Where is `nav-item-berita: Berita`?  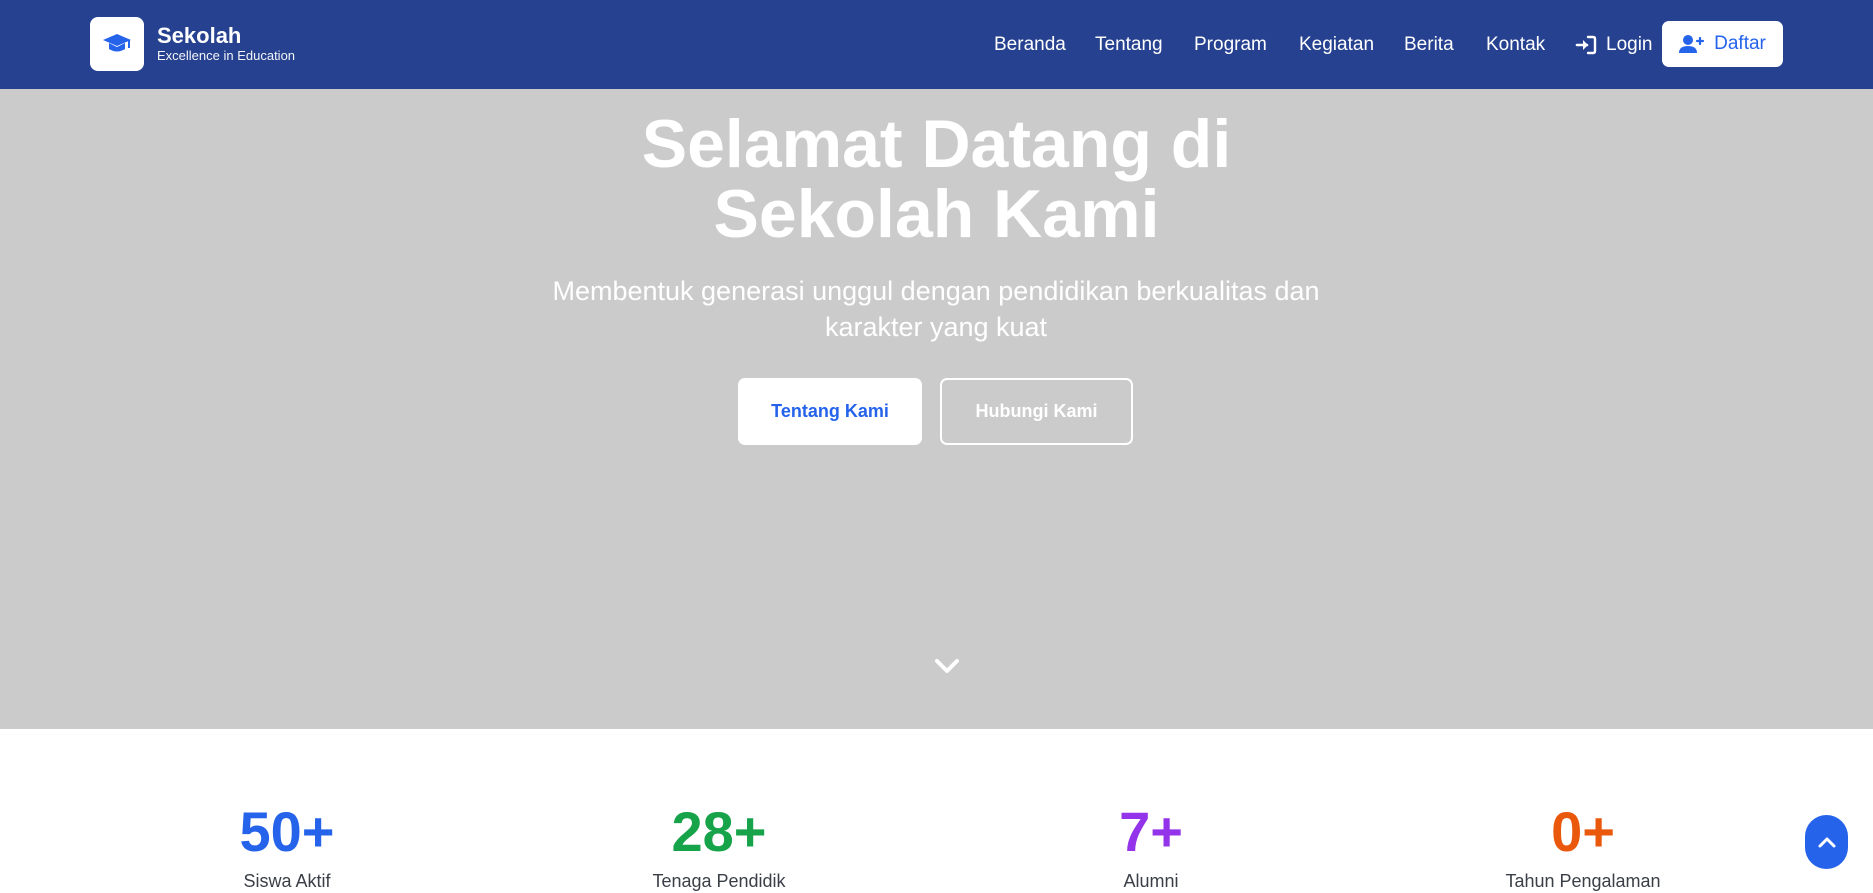
nav-item-berita: Berita is located at coordinates (1429, 45).